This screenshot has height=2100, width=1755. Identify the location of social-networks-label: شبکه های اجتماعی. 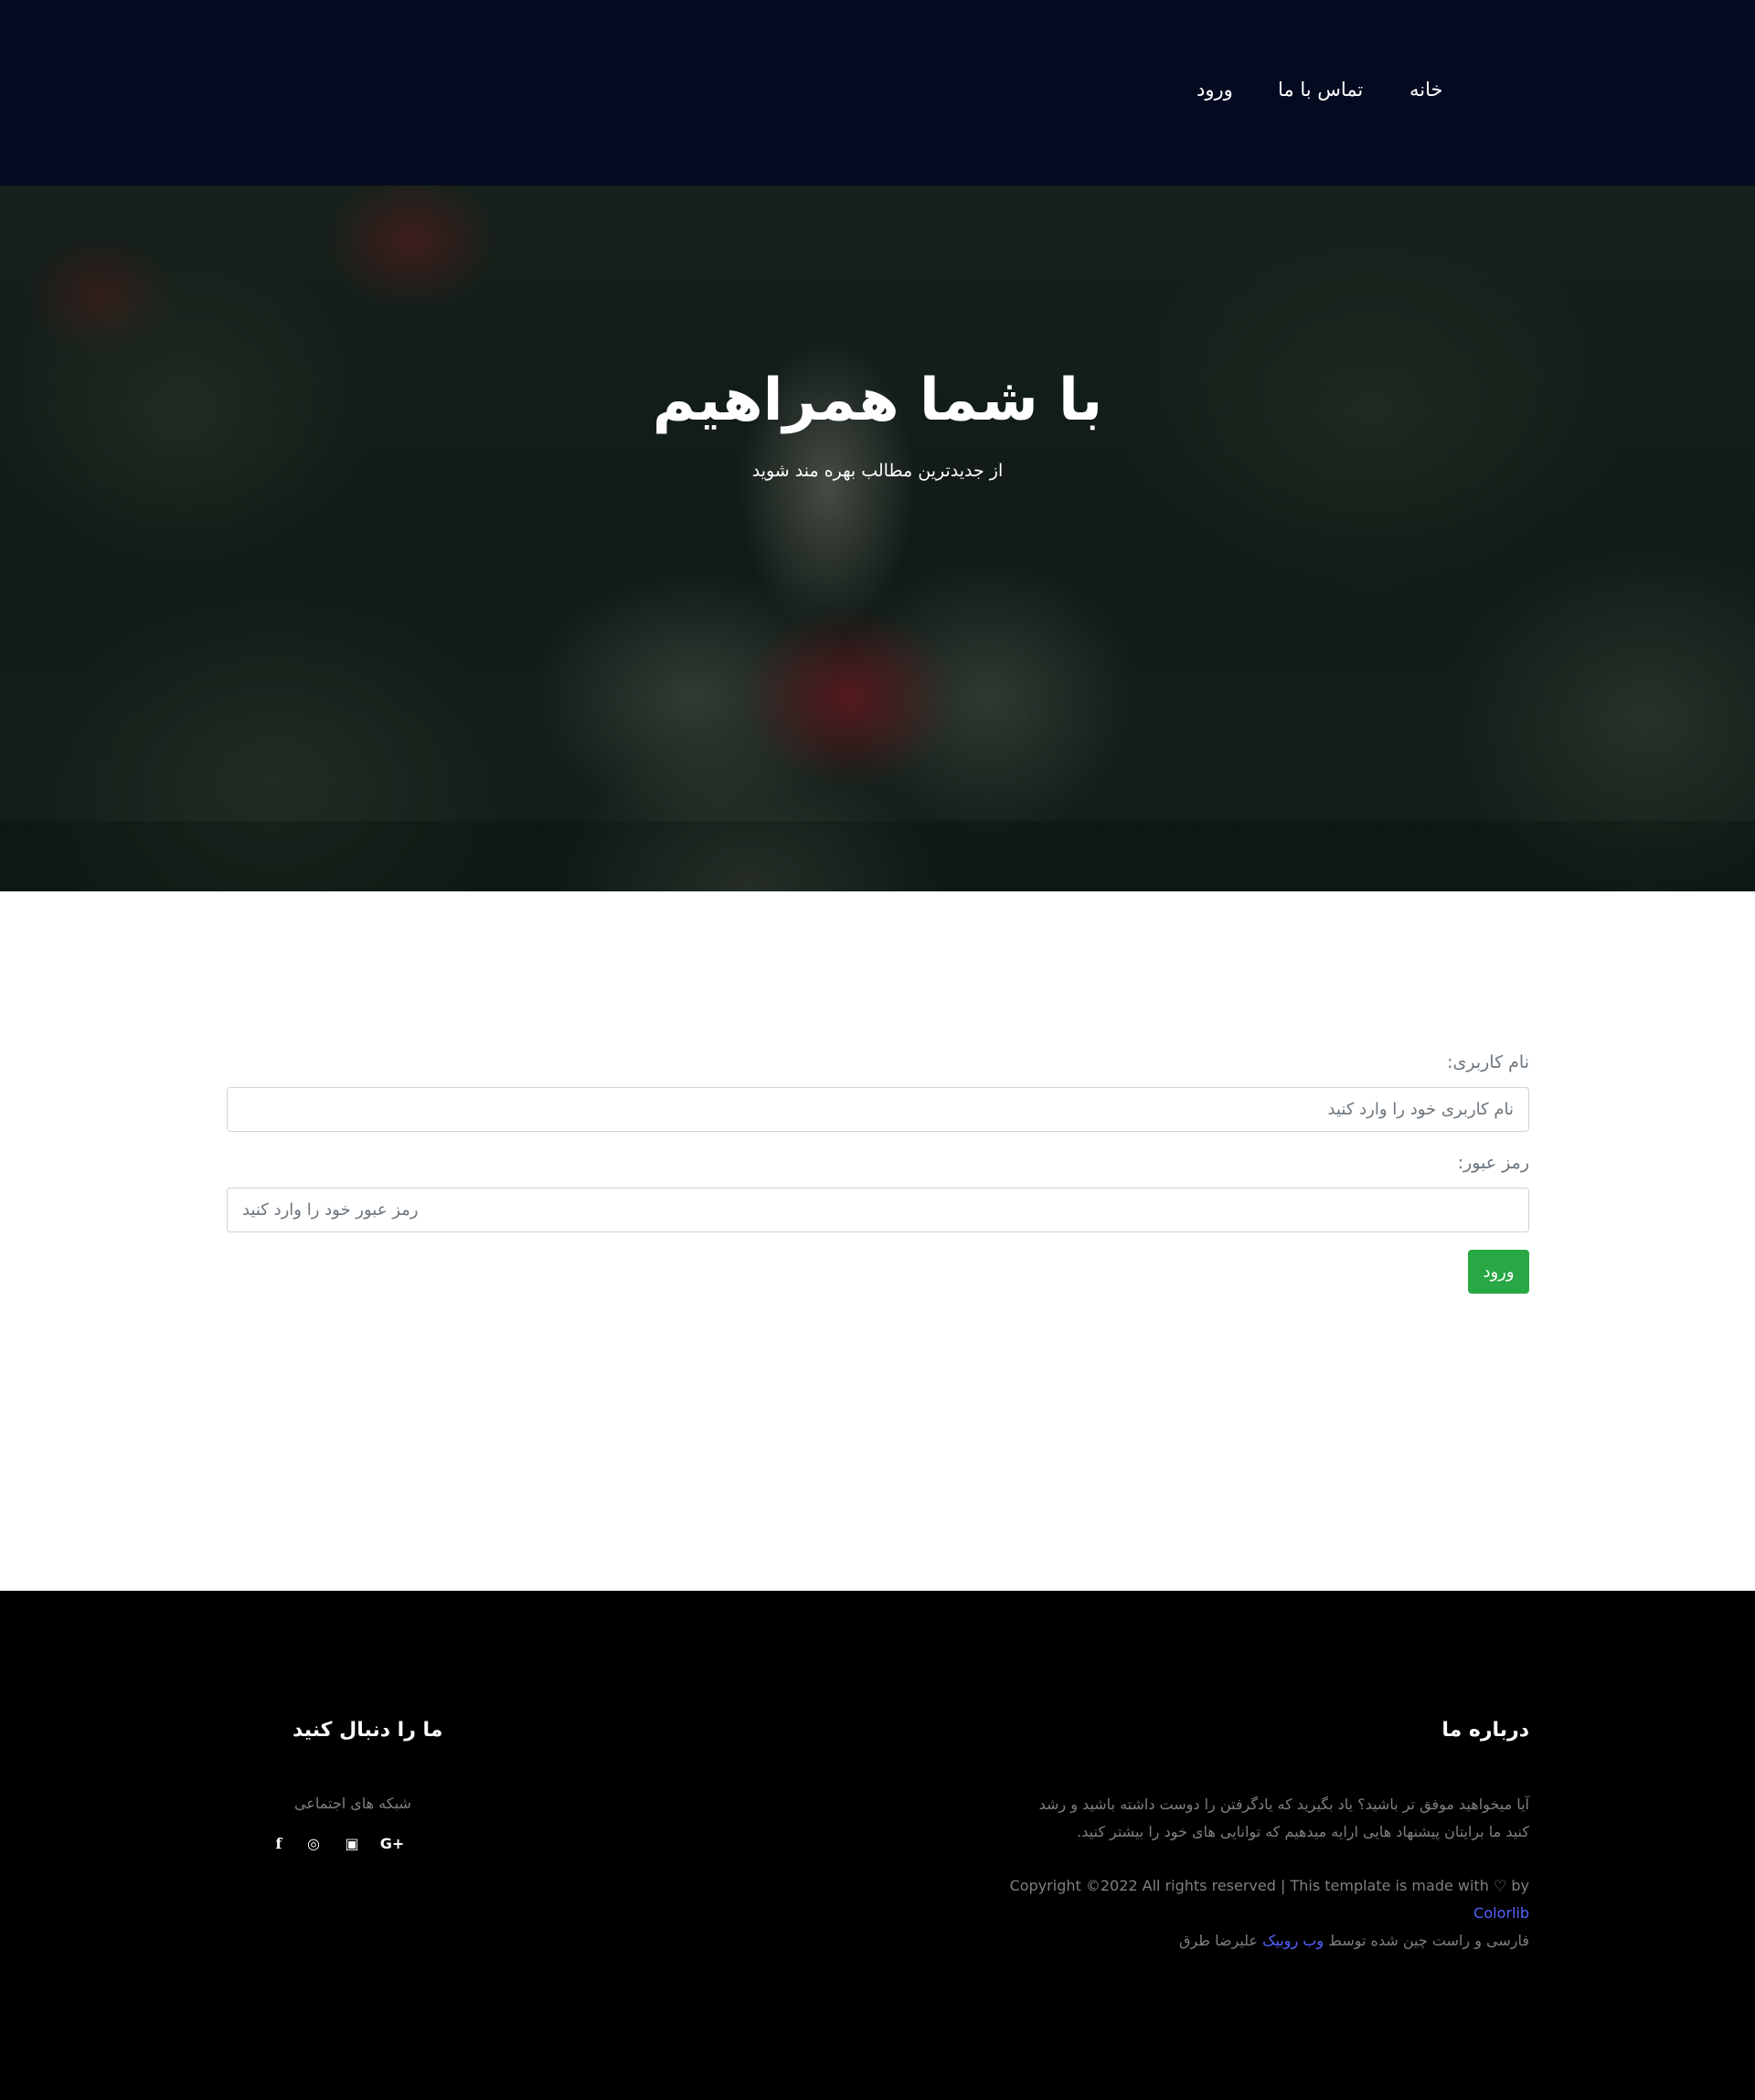
(353, 1803).